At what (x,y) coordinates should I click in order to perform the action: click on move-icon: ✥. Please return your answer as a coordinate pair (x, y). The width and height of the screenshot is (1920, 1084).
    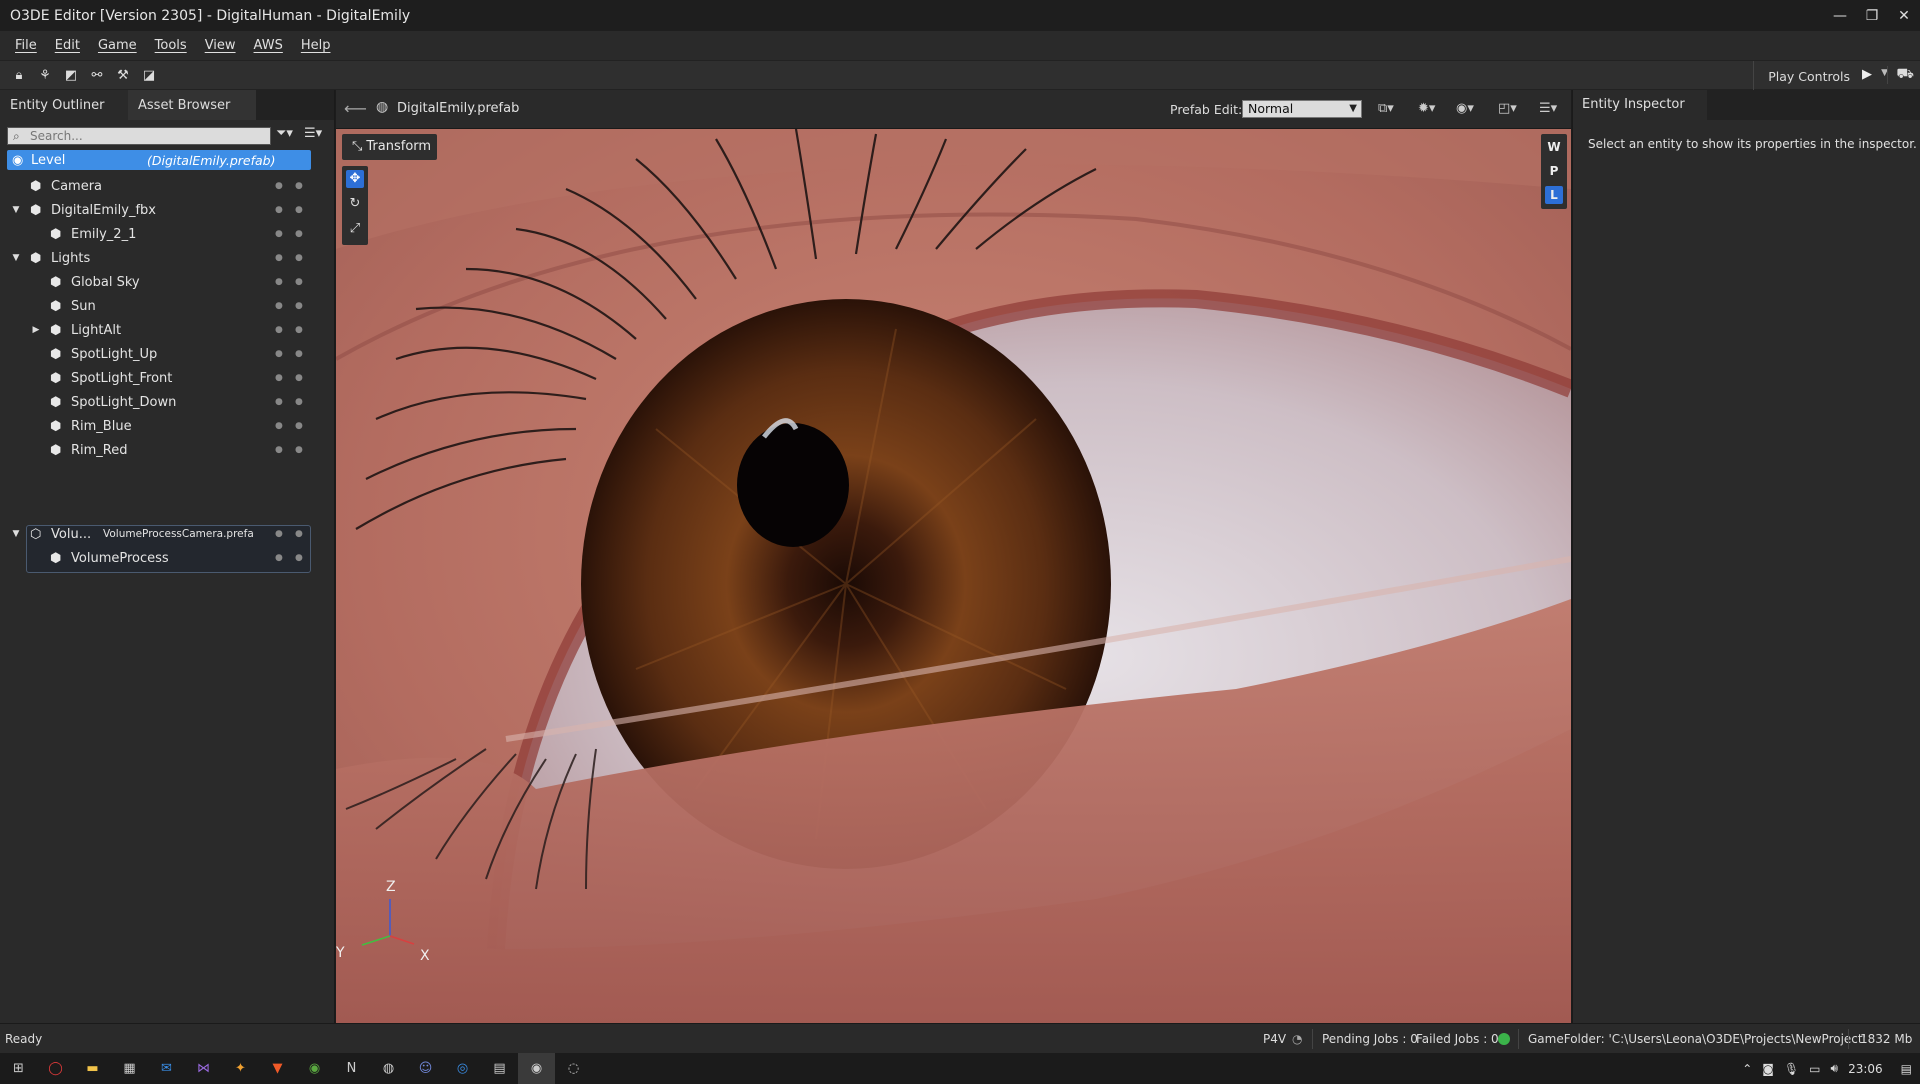
    Looking at the image, I should click on (355, 179).